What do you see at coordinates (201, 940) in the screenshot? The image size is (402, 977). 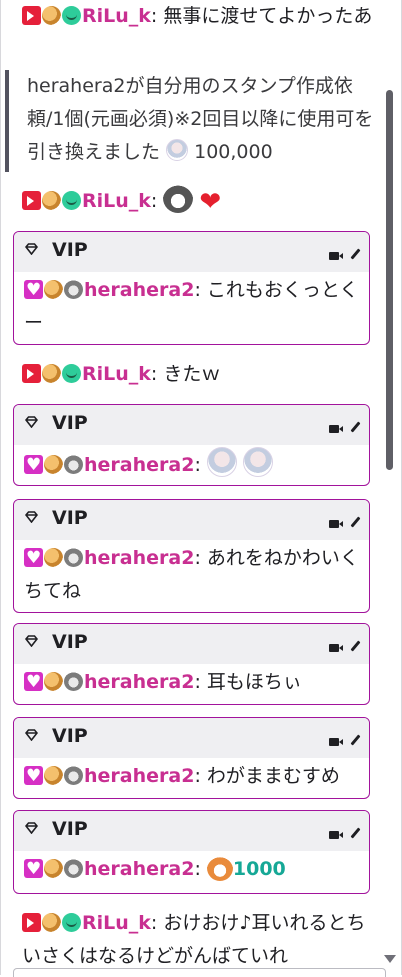 I see `chat-message: RiLu_k: おけおけ♪耳いれるとちいさくはなるけどがんばていれ` at bounding box center [201, 940].